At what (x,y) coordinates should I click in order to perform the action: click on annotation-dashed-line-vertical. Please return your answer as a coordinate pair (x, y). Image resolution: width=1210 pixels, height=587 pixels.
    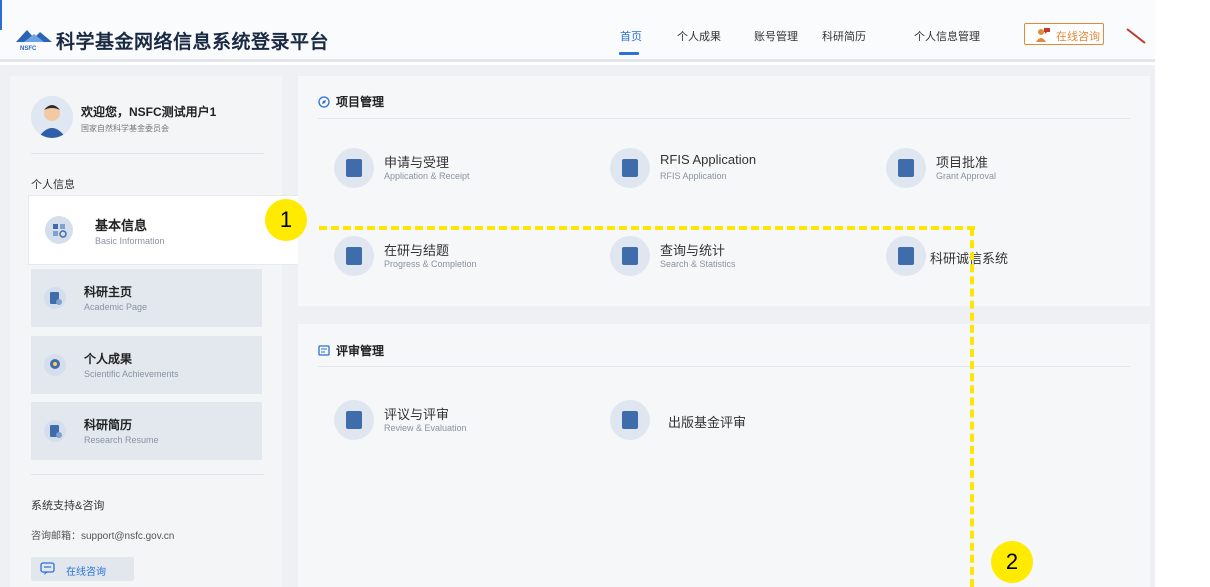
    Looking at the image, I should click on (972, 407).